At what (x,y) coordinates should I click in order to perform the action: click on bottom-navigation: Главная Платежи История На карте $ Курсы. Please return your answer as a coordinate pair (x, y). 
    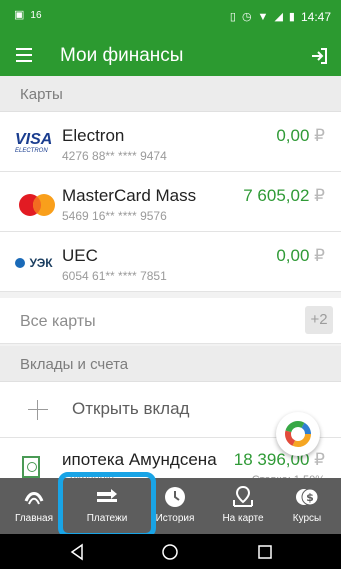
    Looking at the image, I should click on (170, 506).